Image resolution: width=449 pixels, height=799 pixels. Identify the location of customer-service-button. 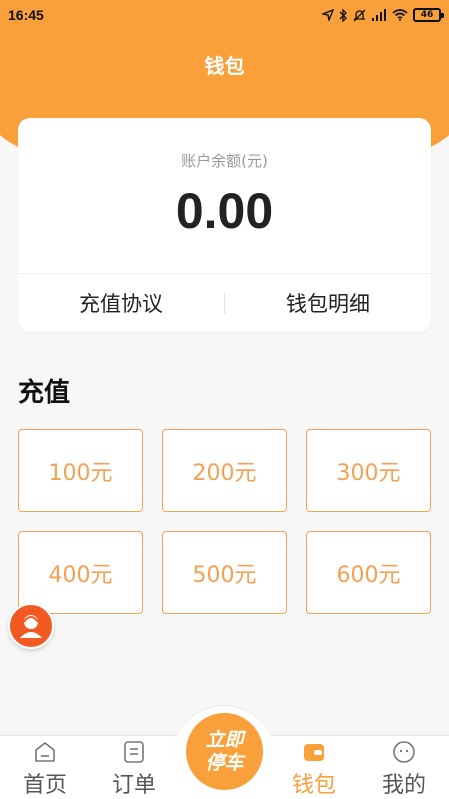
(31, 626).